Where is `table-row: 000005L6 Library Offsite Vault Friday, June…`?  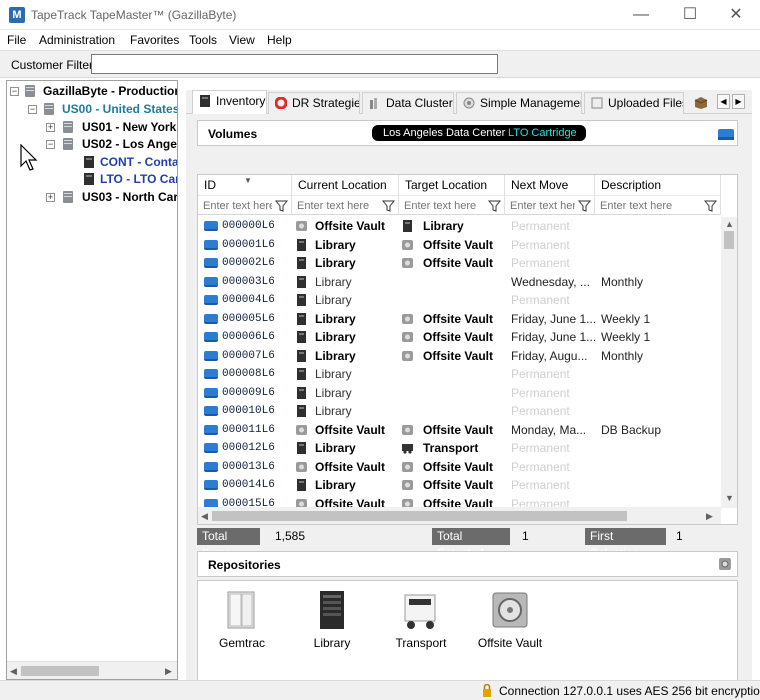
table-row: 000005L6 Library Offsite Vault Friday, June… is located at coordinates (460, 319).